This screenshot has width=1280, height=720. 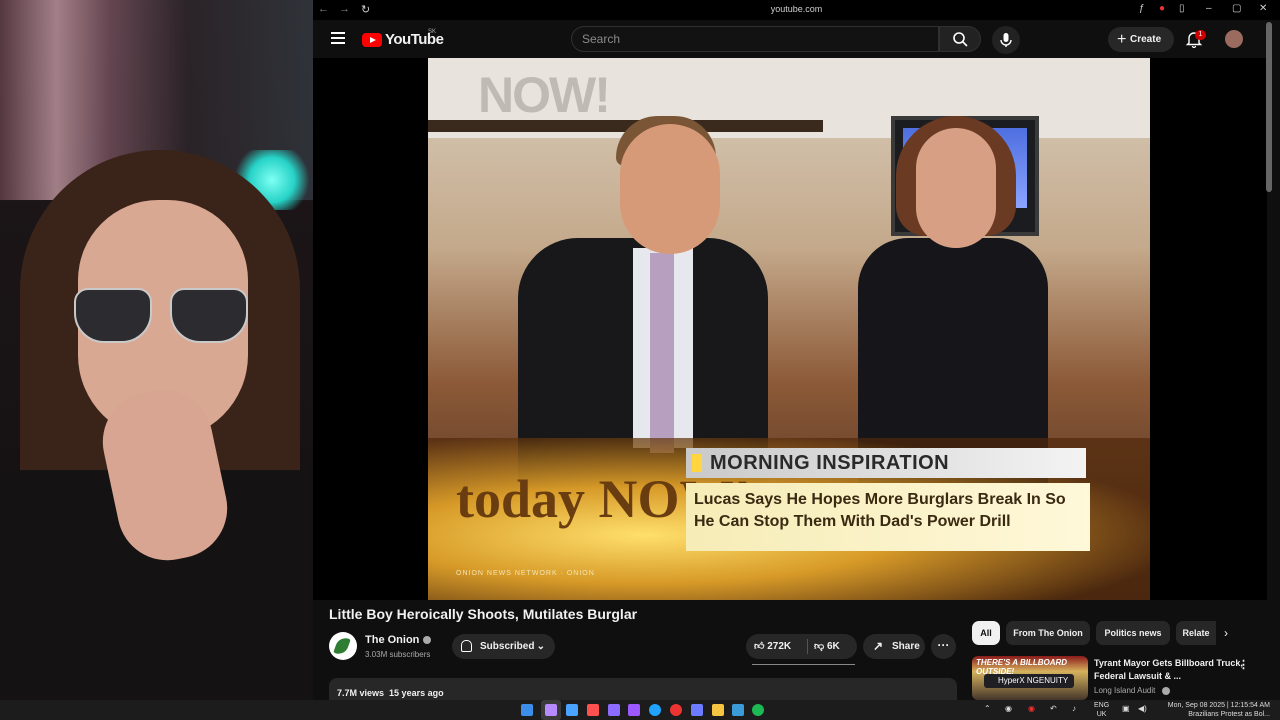 What do you see at coordinates (956, 188) in the screenshot?
I see `anchor-woman-head` at bounding box center [956, 188].